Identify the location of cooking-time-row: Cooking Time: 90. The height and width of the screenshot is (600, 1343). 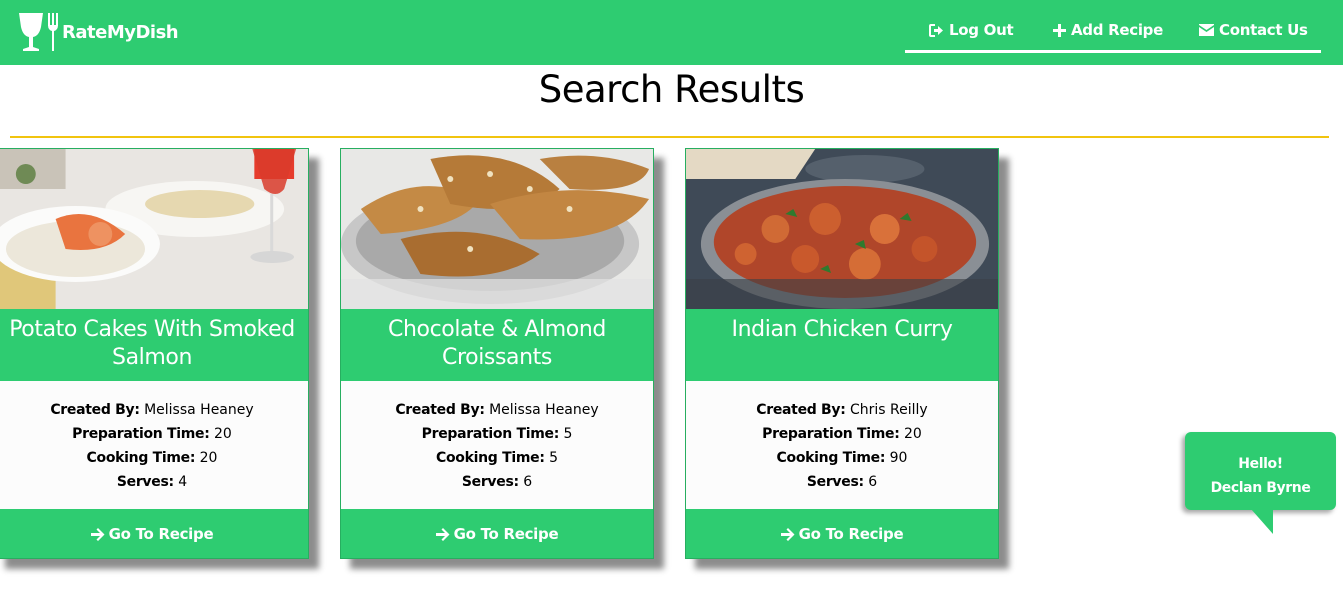
(842, 458).